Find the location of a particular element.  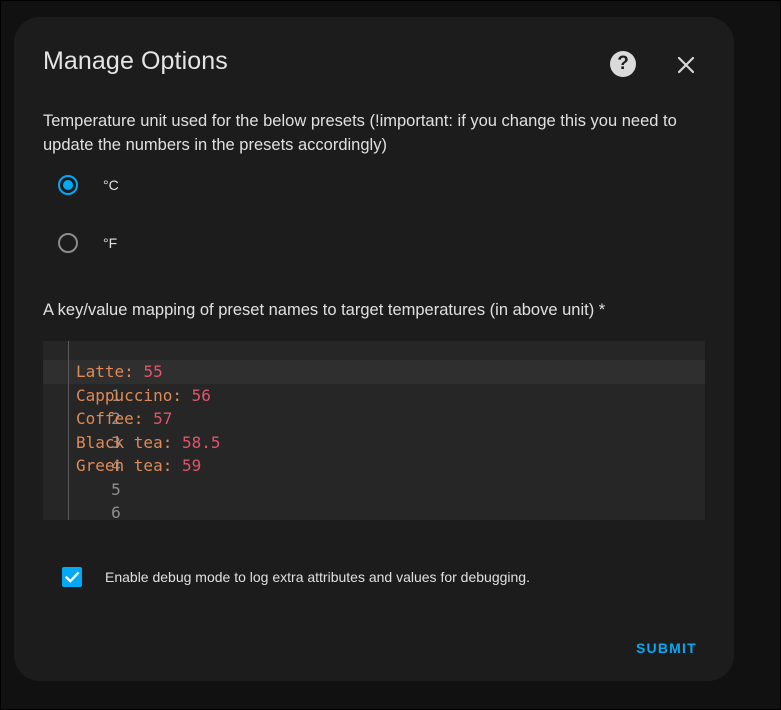

preset-key: Cappuccino is located at coordinates (124, 395).